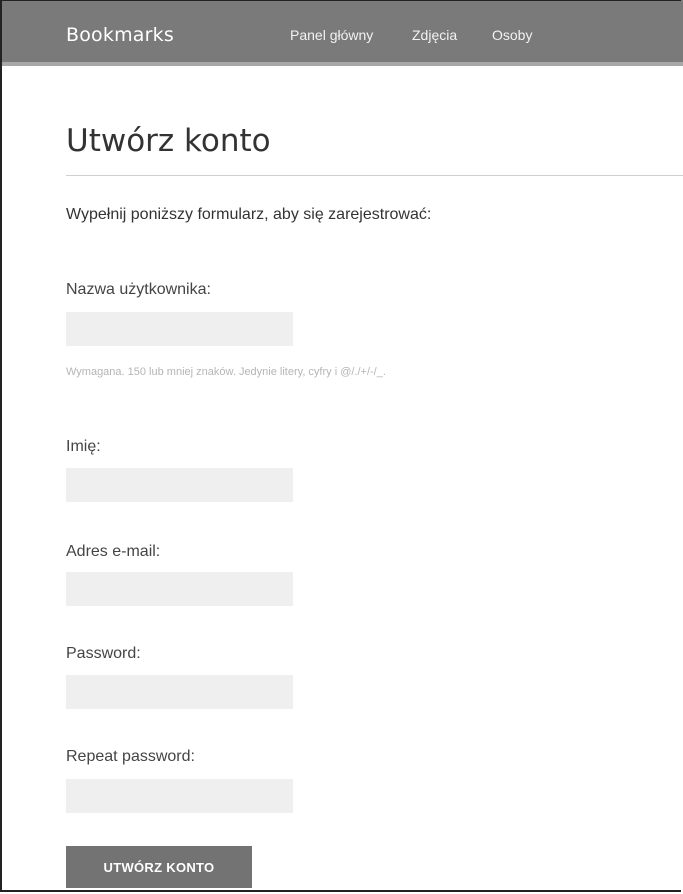 This screenshot has height=894, width=683. I want to click on nav-link-images: Zdjęcia, so click(434, 35).